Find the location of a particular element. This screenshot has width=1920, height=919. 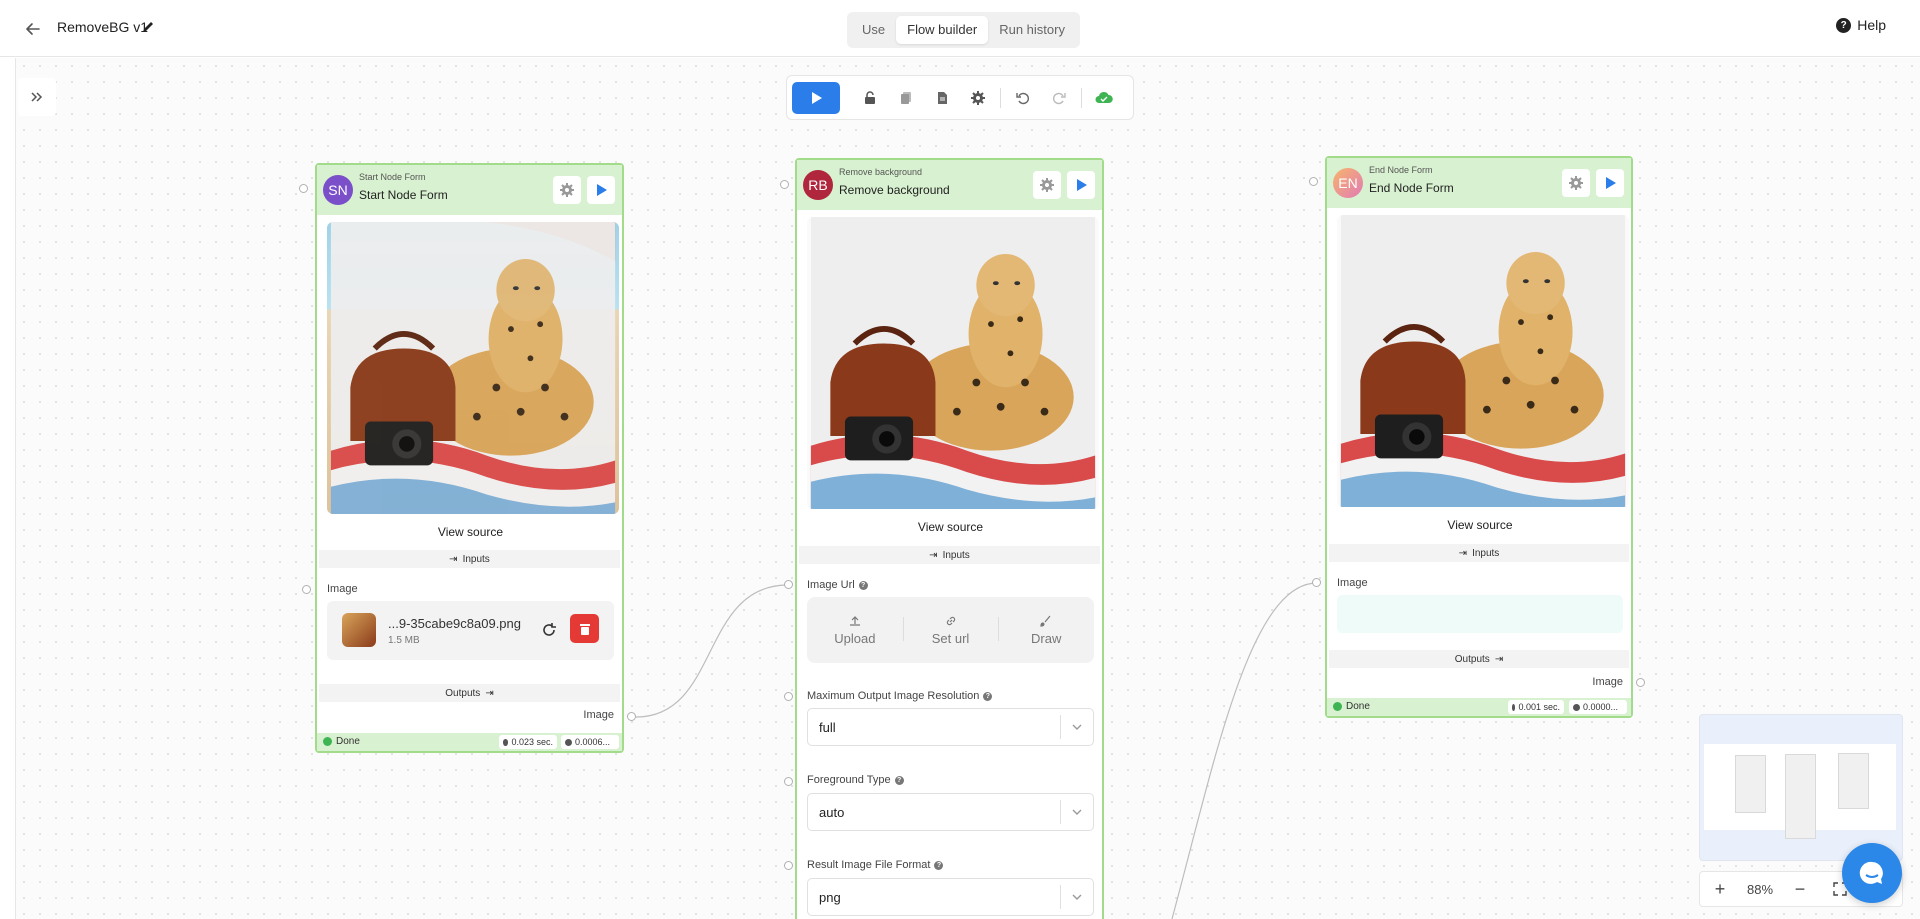

zoom-out-button: − is located at coordinates (1800, 889).